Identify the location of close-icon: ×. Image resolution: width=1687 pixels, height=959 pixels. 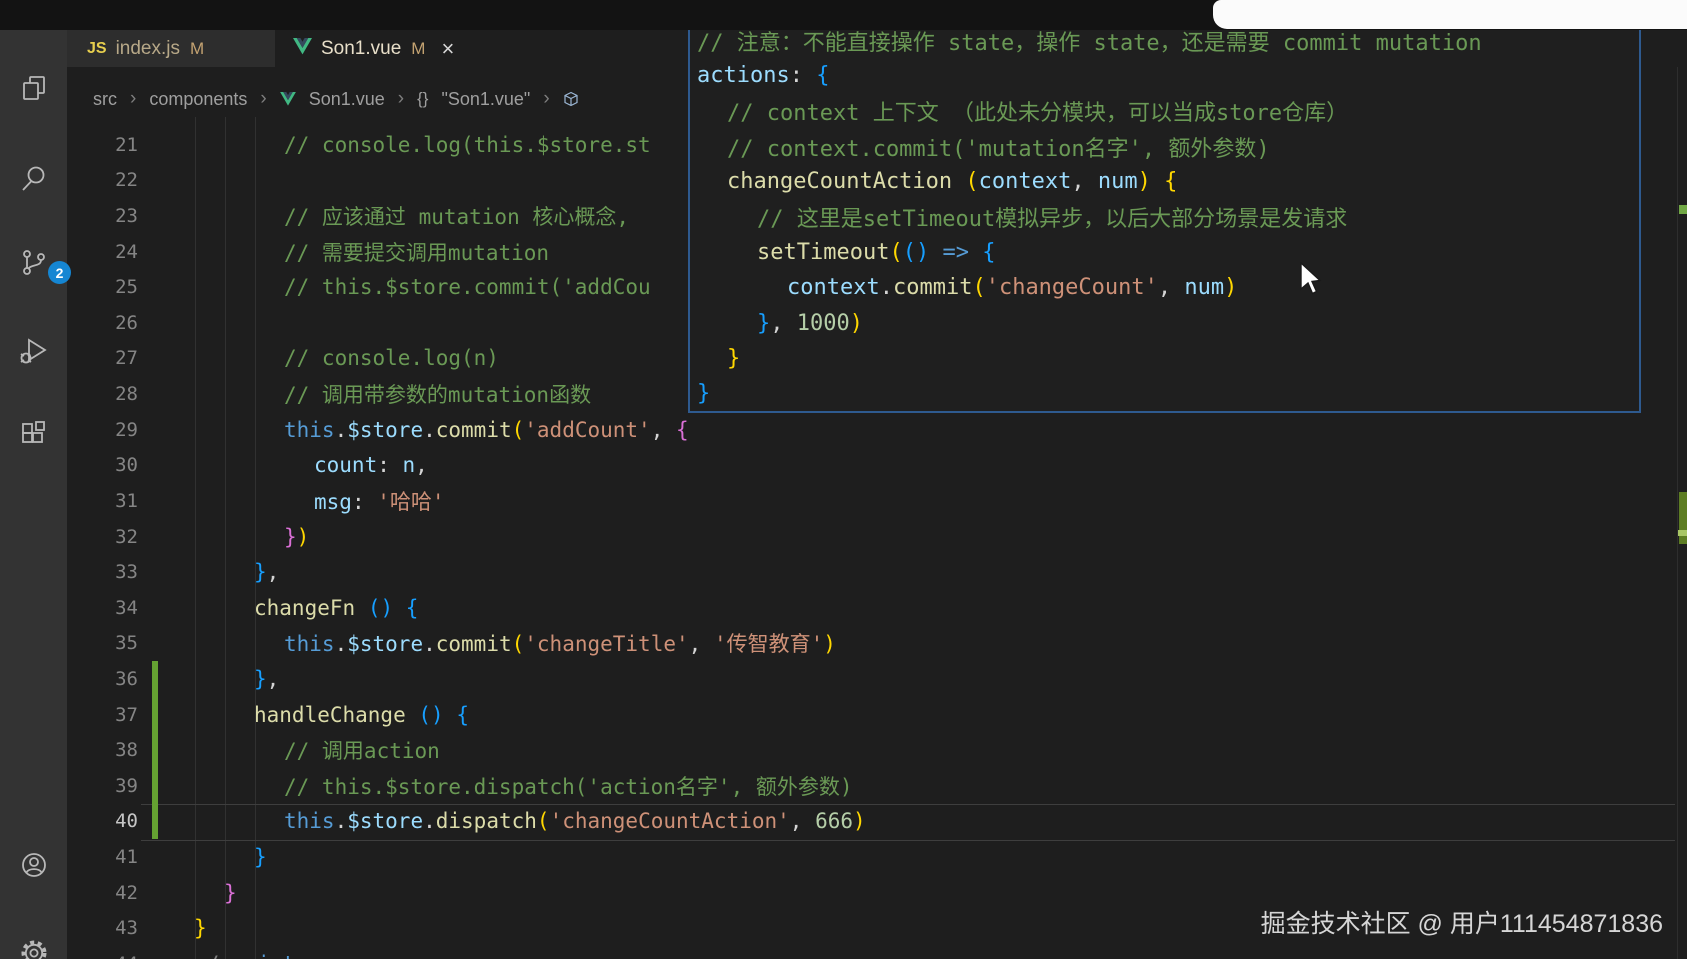
(447, 48).